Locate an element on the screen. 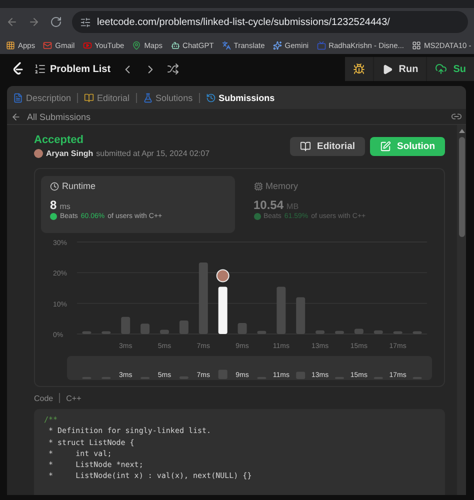 The height and width of the screenshot is (500, 474). metric-unit: ms is located at coordinates (65, 206).